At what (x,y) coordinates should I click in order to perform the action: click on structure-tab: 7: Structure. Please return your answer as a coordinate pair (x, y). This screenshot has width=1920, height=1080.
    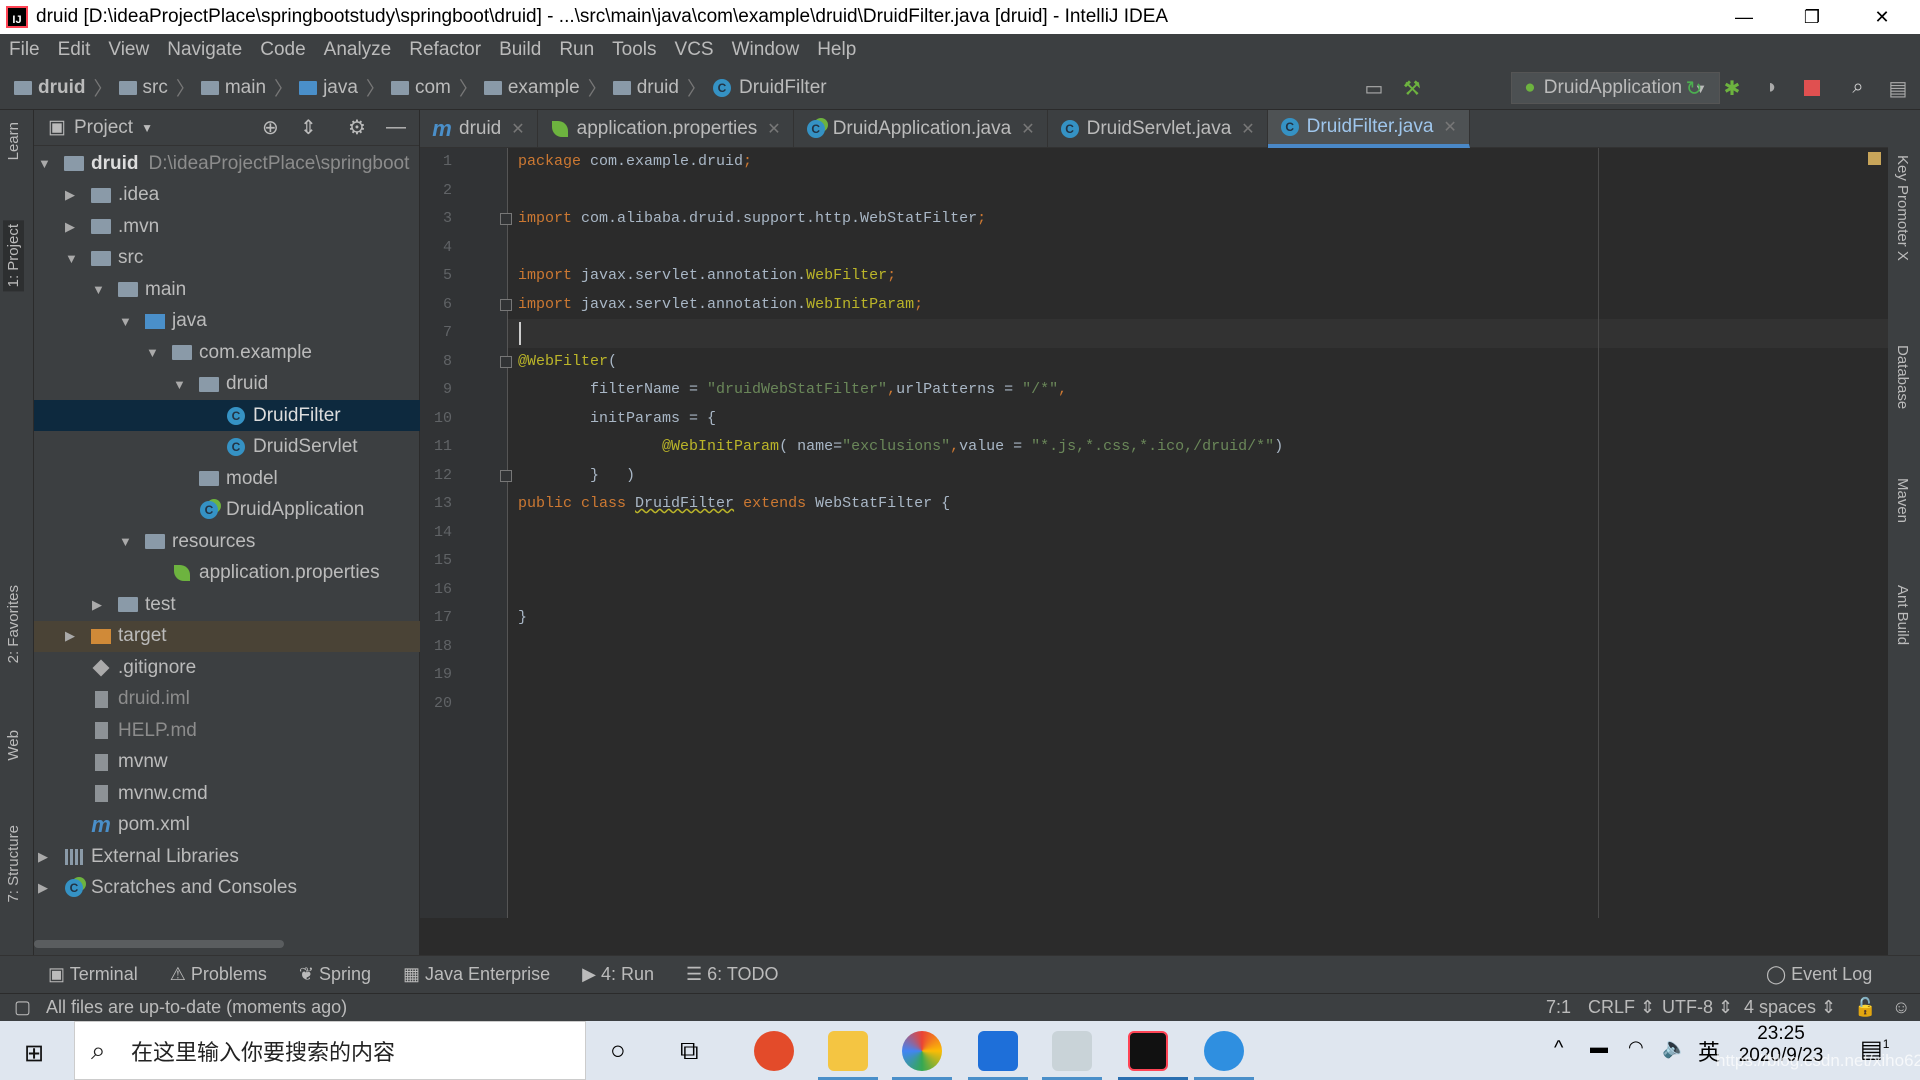
    Looking at the image, I should click on (13, 864).